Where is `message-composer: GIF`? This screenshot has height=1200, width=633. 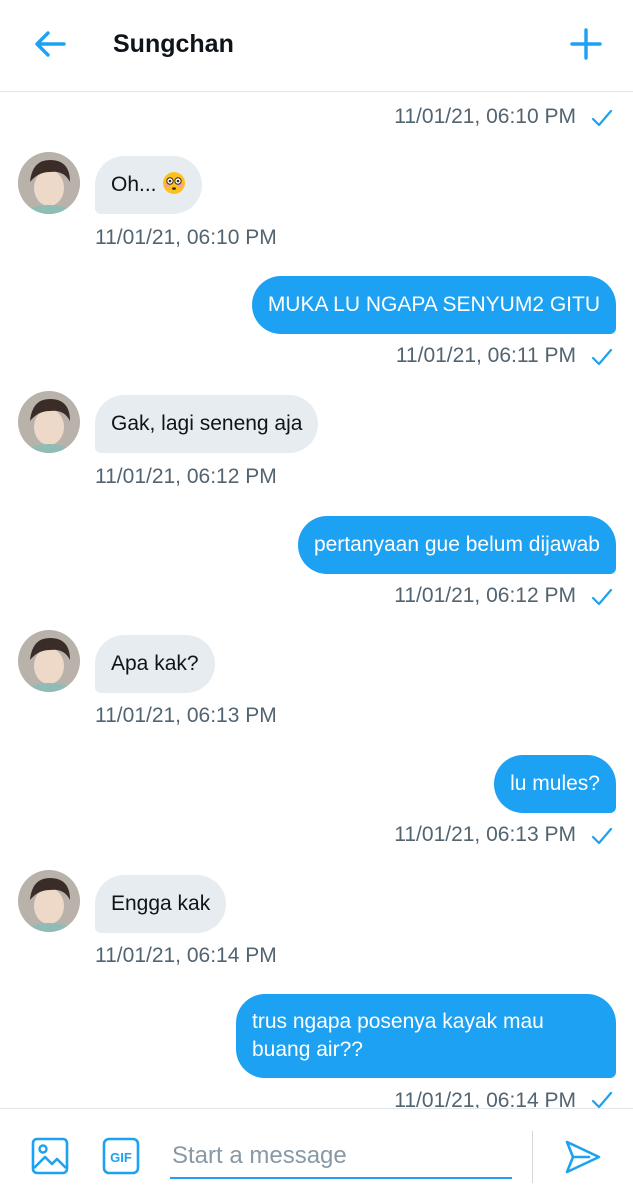 message-composer: GIF is located at coordinates (316, 1154).